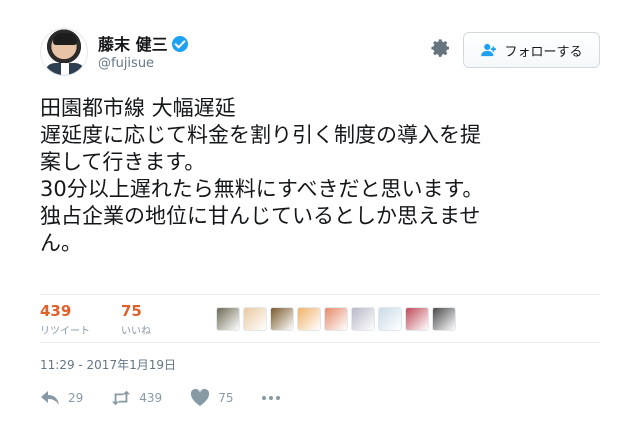 Image resolution: width=640 pixels, height=438 pixels. What do you see at coordinates (174, 398) in the screenshot?
I see `tweet-actions: 29 439 75` at bounding box center [174, 398].